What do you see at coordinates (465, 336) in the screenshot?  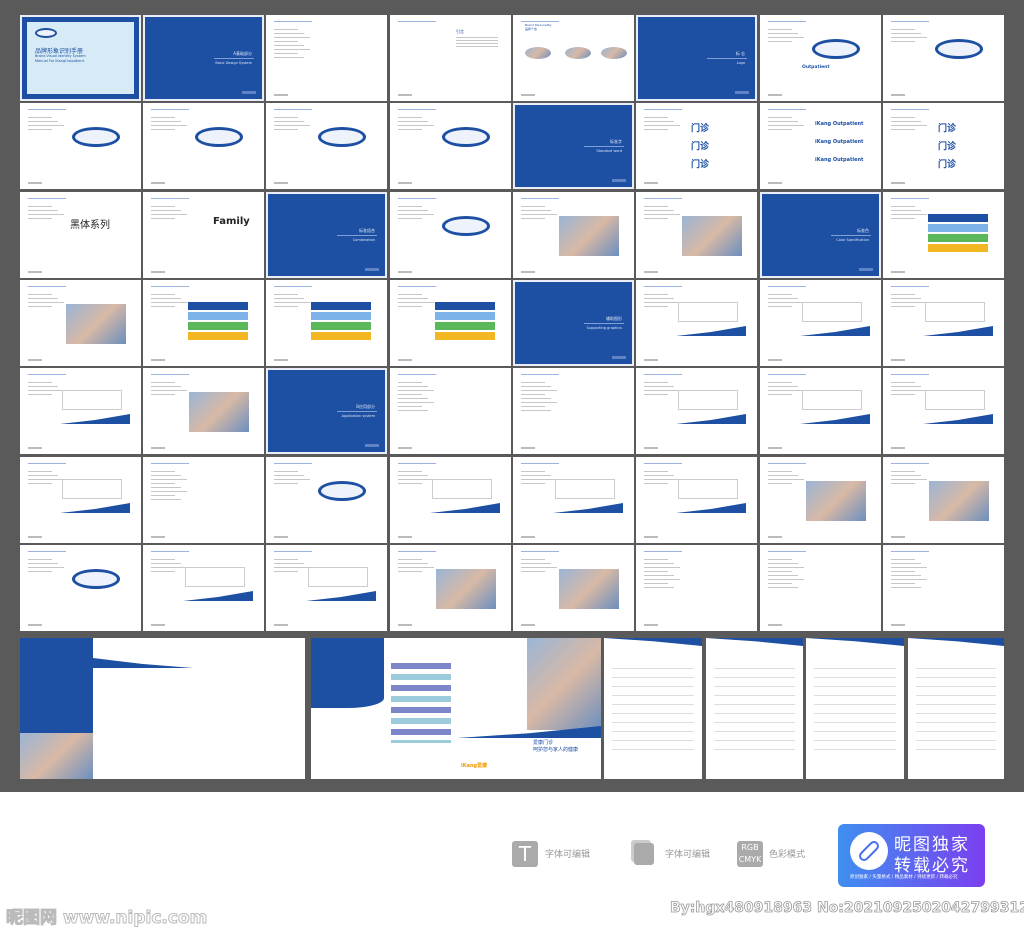 I see `color-swatch` at bounding box center [465, 336].